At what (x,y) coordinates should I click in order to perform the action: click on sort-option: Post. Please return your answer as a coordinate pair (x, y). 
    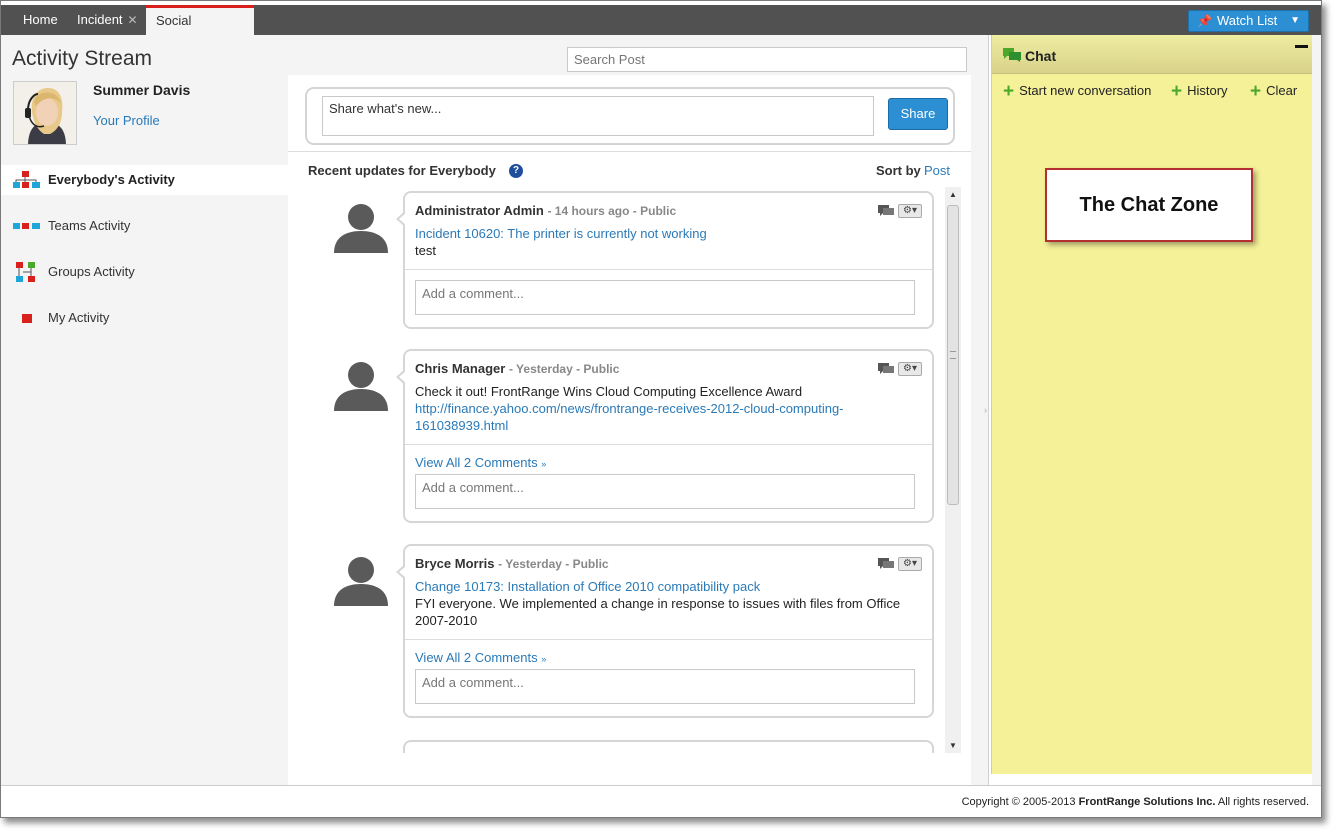
    Looking at the image, I should click on (937, 170).